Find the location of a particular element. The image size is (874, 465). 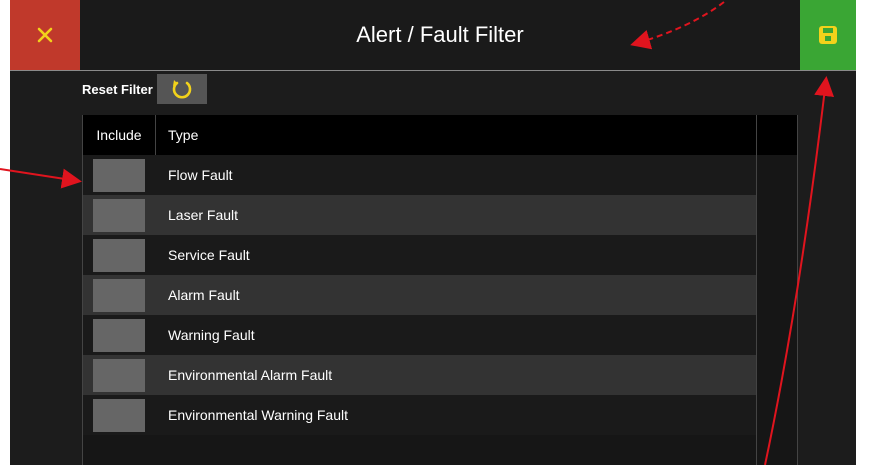

table-row: Flow Fault is located at coordinates (420, 175).